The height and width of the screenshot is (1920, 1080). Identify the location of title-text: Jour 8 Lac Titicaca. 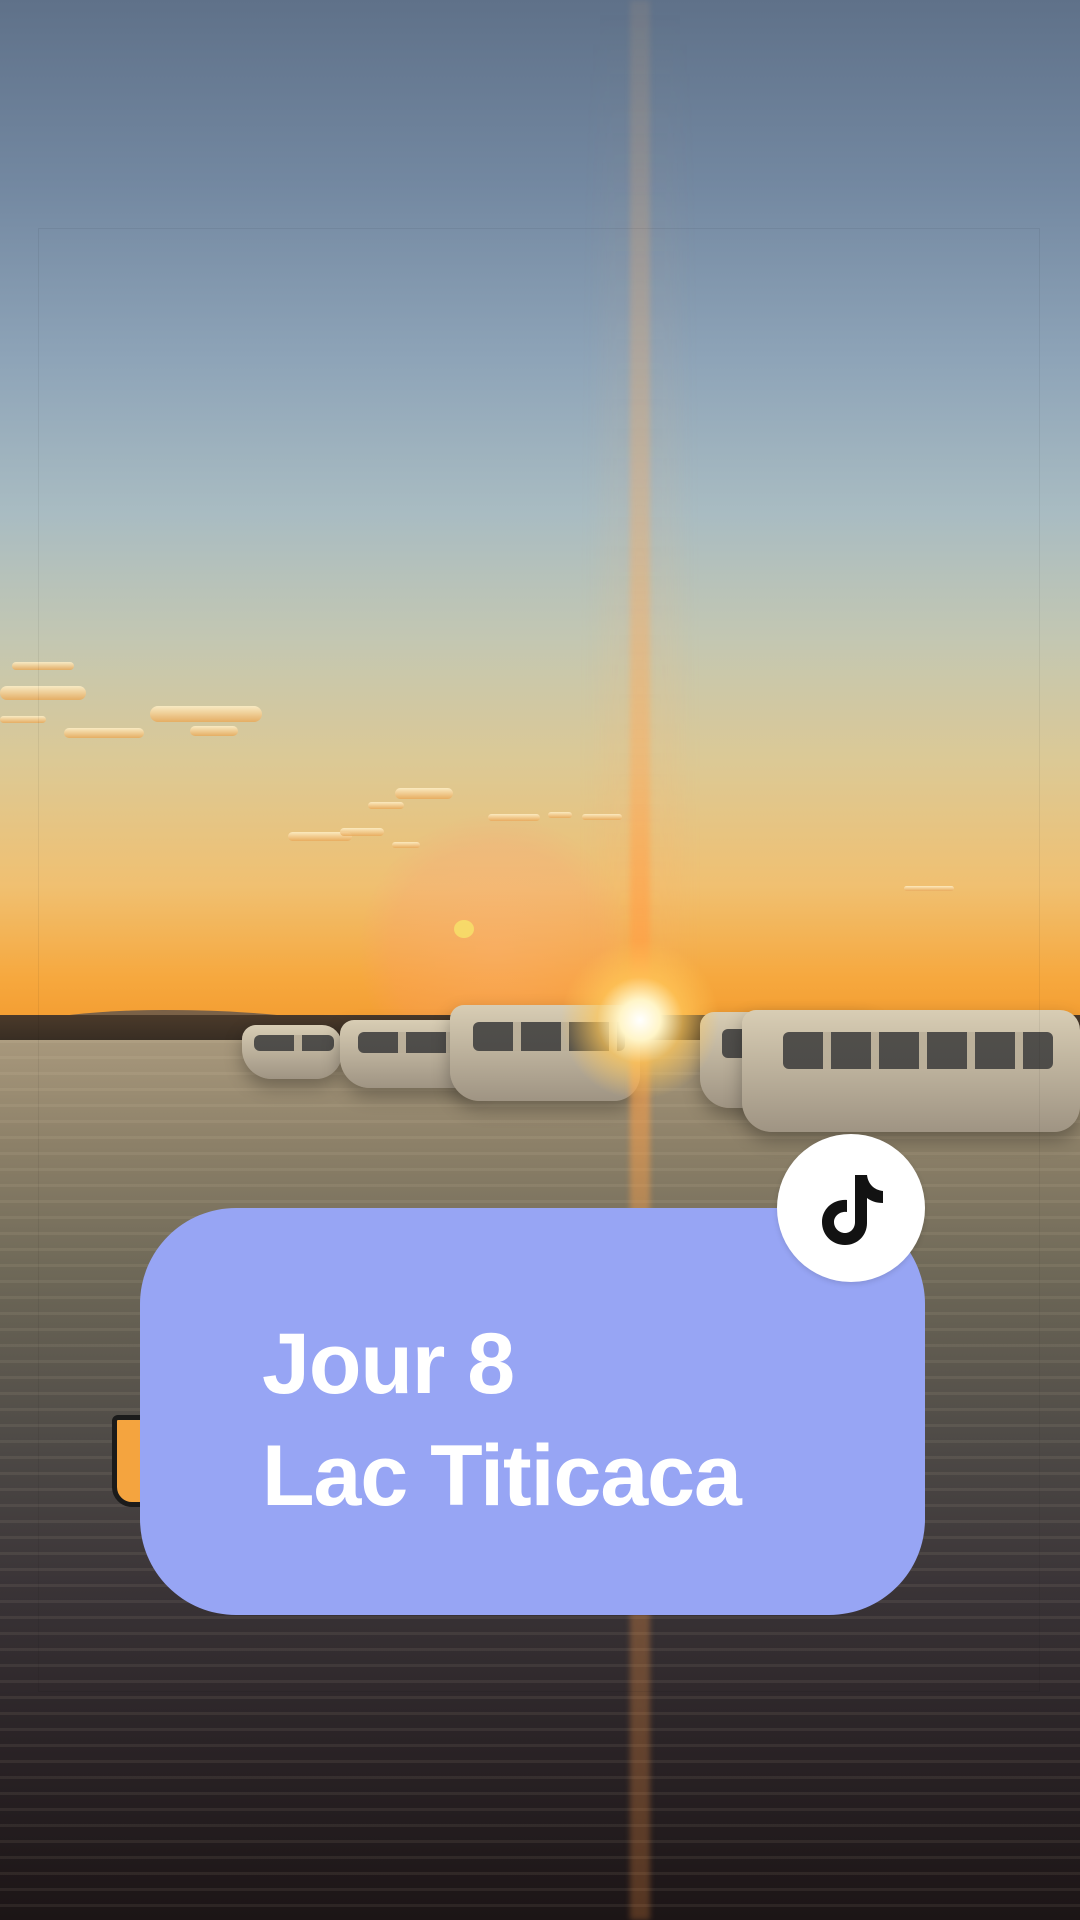
(502, 1420).